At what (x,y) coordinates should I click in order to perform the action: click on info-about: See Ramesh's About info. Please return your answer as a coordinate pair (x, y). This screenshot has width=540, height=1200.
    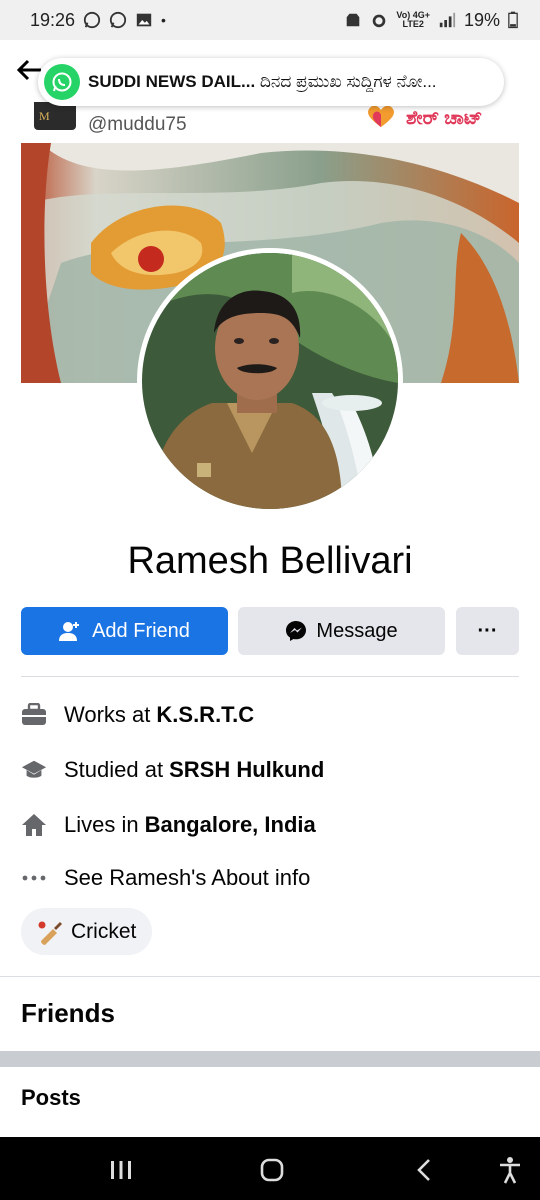
    Looking at the image, I should click on (270, 878).